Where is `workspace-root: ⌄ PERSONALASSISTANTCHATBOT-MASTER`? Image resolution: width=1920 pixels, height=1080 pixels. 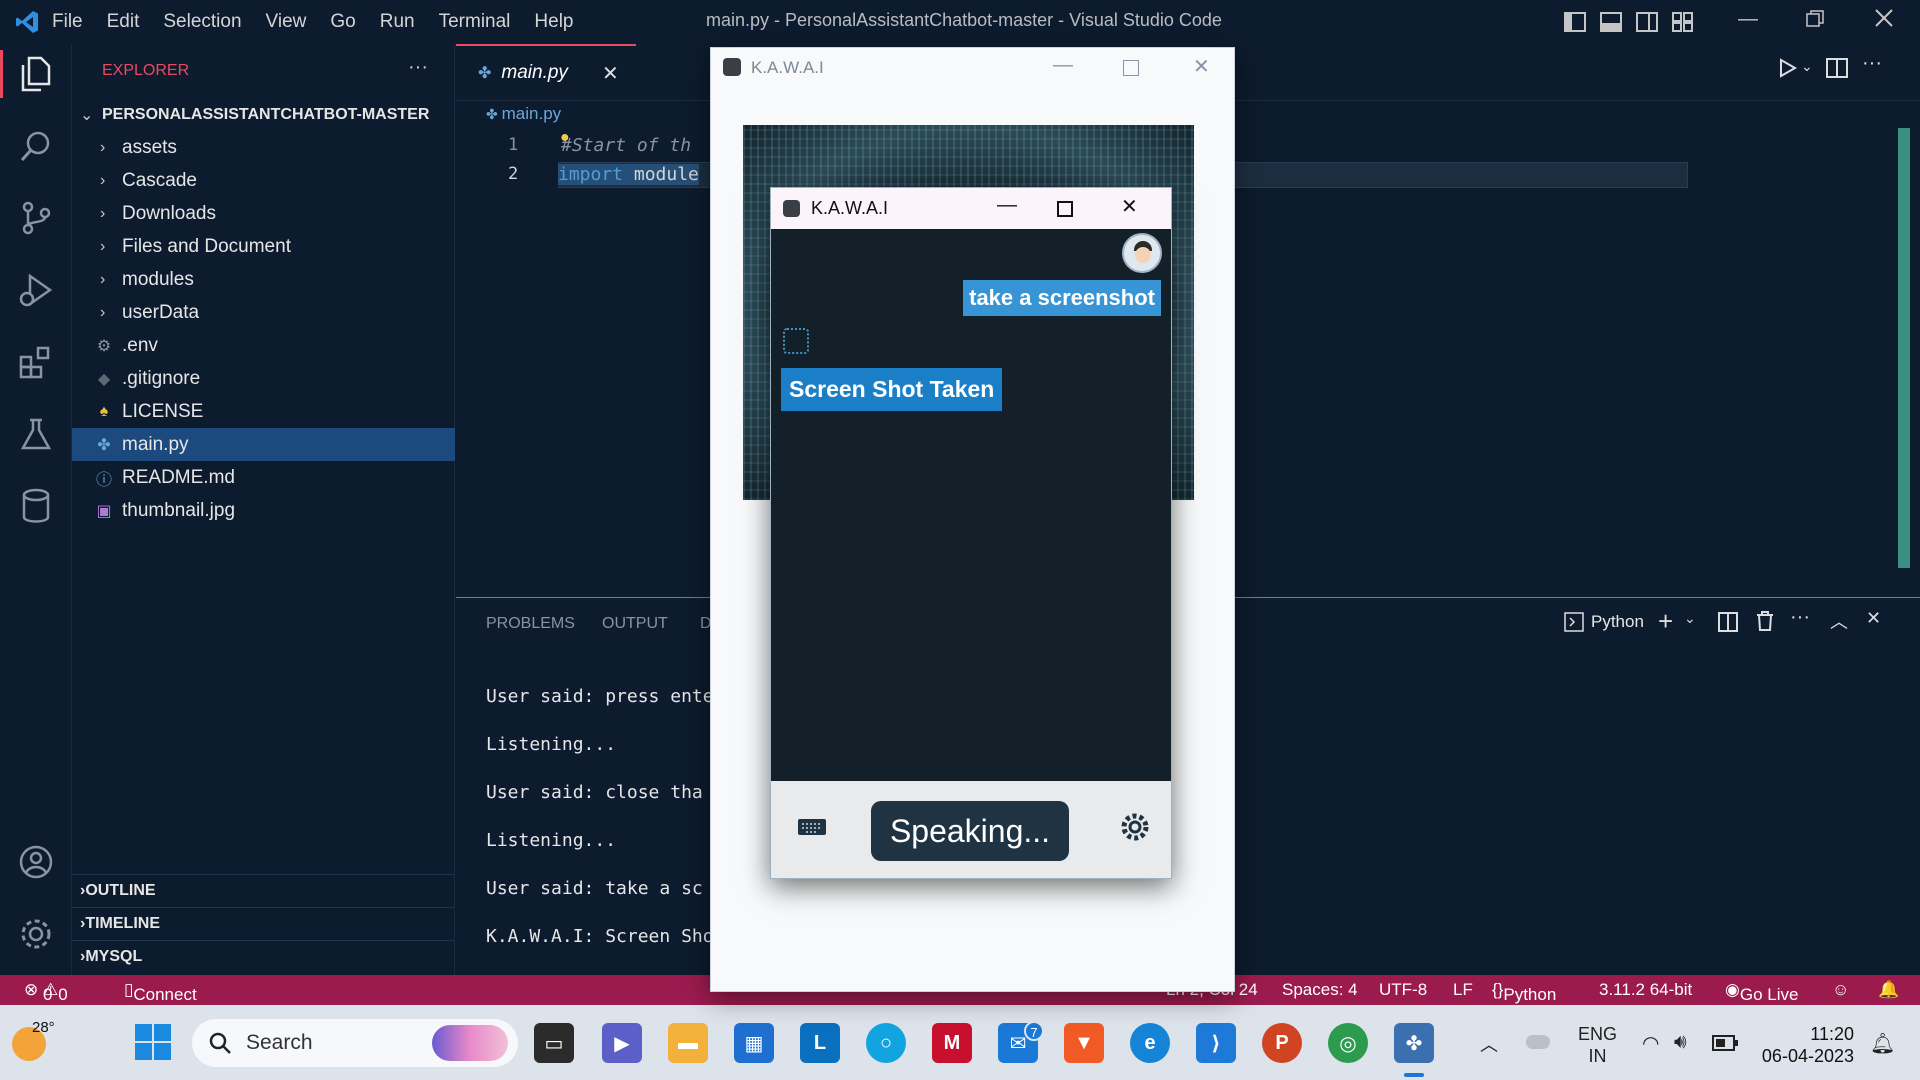
workspace-root: ⌄ PERSONALASSISTANTCHATBOT-MASTER is located at coordinates (263, 114).